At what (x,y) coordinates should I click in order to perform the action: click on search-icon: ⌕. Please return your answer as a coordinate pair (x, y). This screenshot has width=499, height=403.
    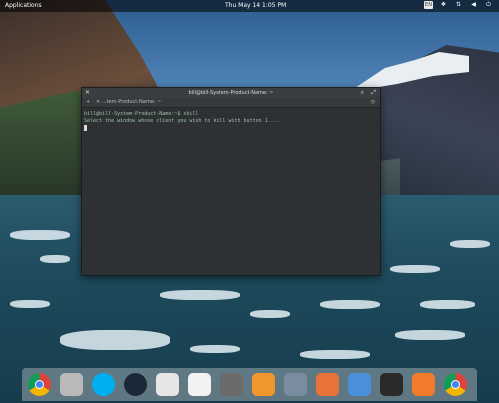
    Looking at the image, I should click on (362, 93).